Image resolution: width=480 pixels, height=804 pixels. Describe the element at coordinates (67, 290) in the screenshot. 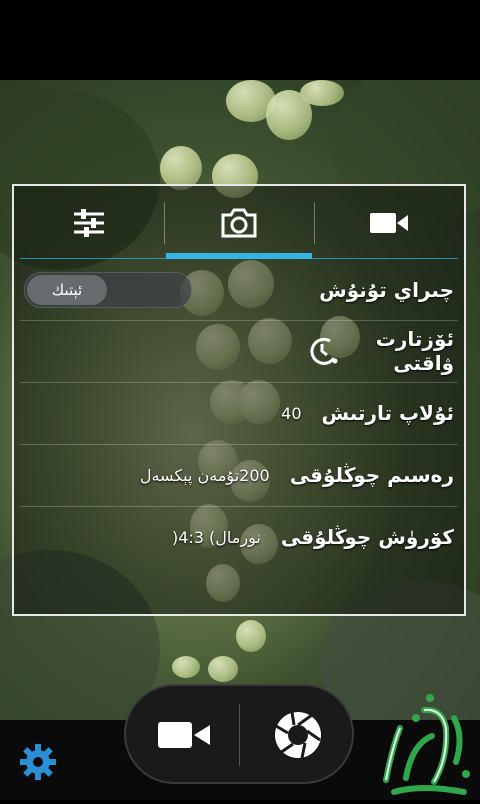

I see `toggle-knob-label: ئېتىك` at that location.